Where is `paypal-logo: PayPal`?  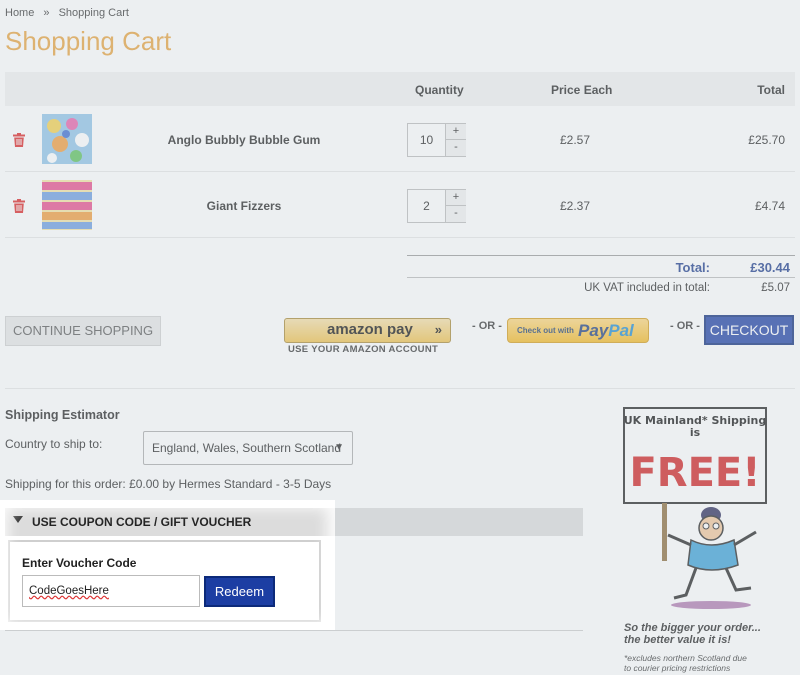 paypal-logo: PayPal is located at coordinates (606, 330).